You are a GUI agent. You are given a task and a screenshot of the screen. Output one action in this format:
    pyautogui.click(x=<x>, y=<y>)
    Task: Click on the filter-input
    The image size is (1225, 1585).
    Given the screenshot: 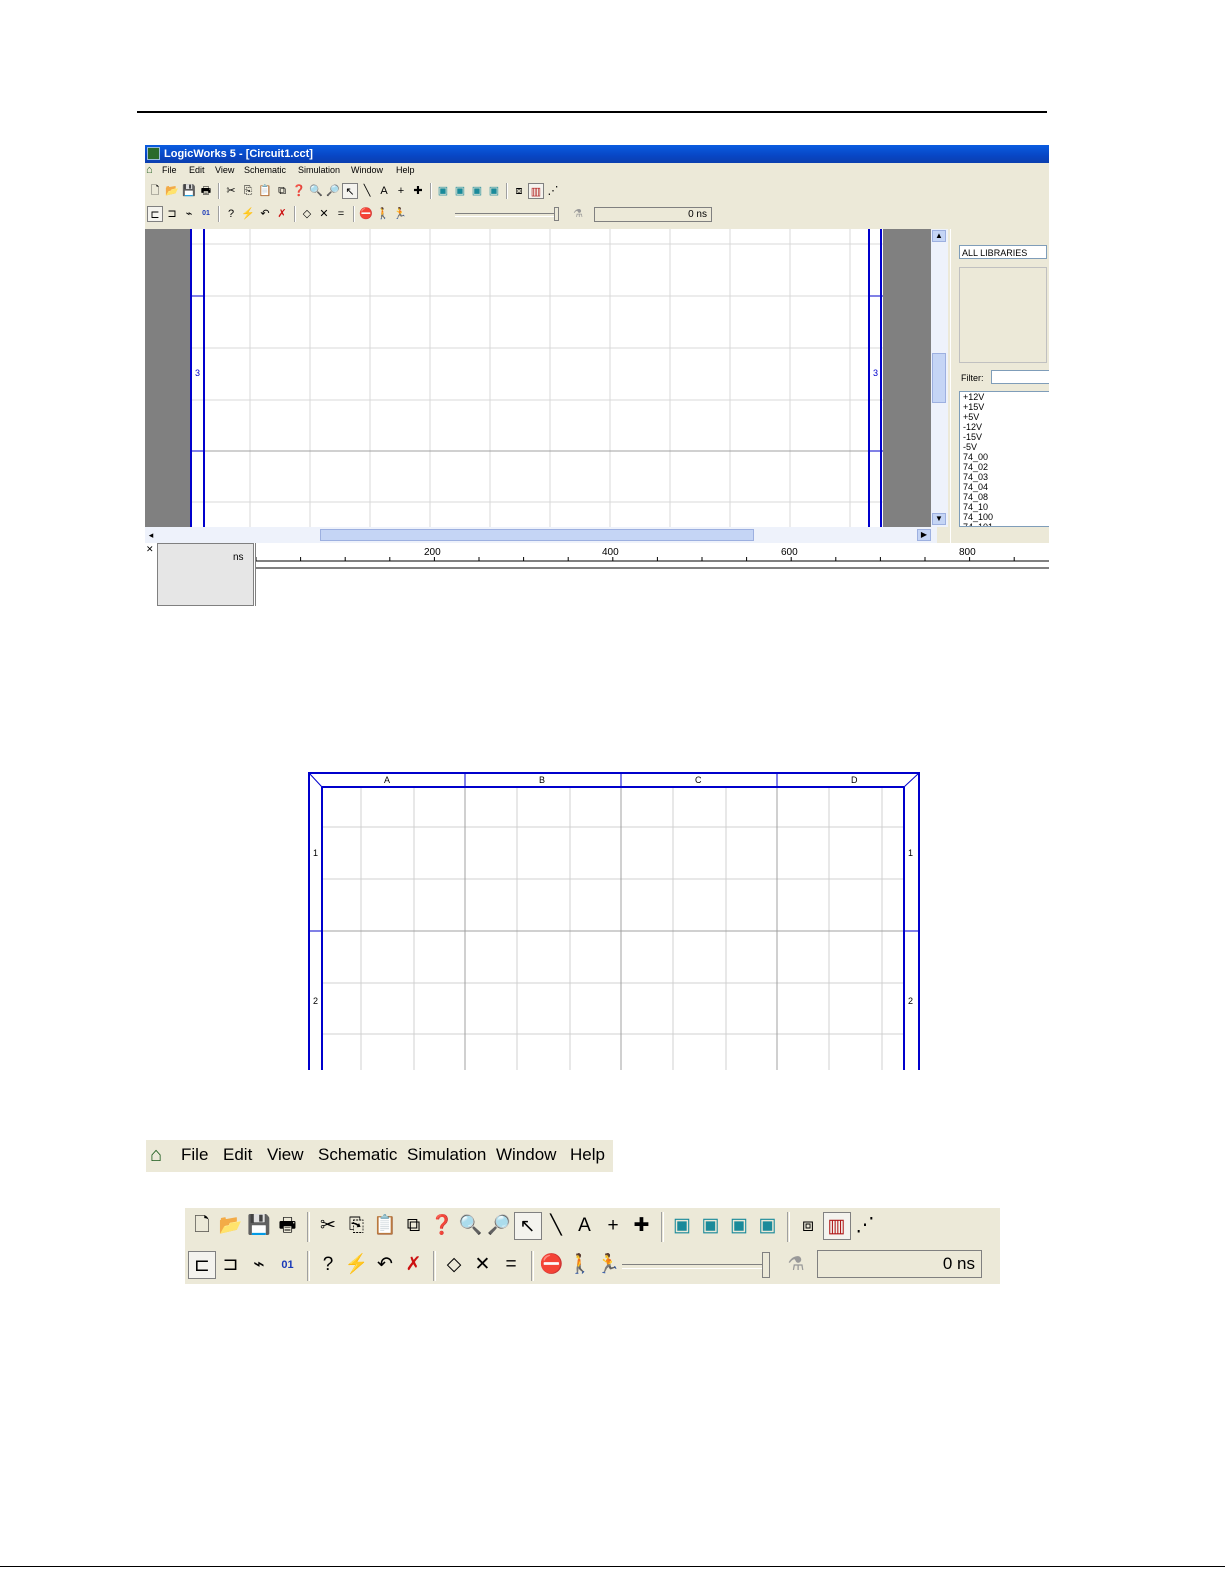 What is the action you would take?
    pyautogui.click(x=1020, y=377)
    